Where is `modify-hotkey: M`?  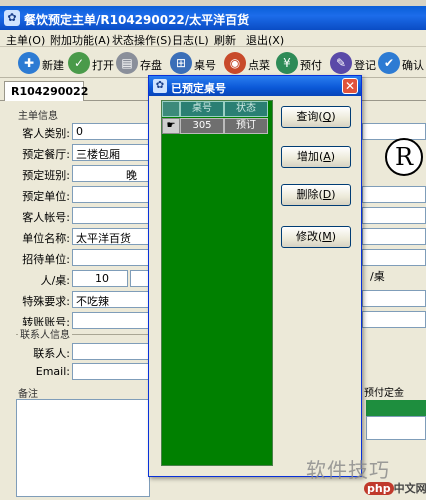
modify-hotkey: M is located at coordinates (327, 236).